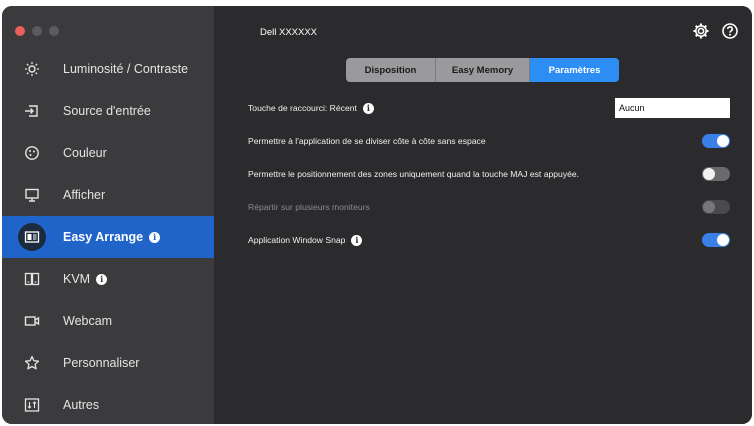 The height and width of the screenshot is (426, 754). What do you see at coordinates (32, 405) in the screenshot?
I see `others-icon` at bounding box center [32, 405].